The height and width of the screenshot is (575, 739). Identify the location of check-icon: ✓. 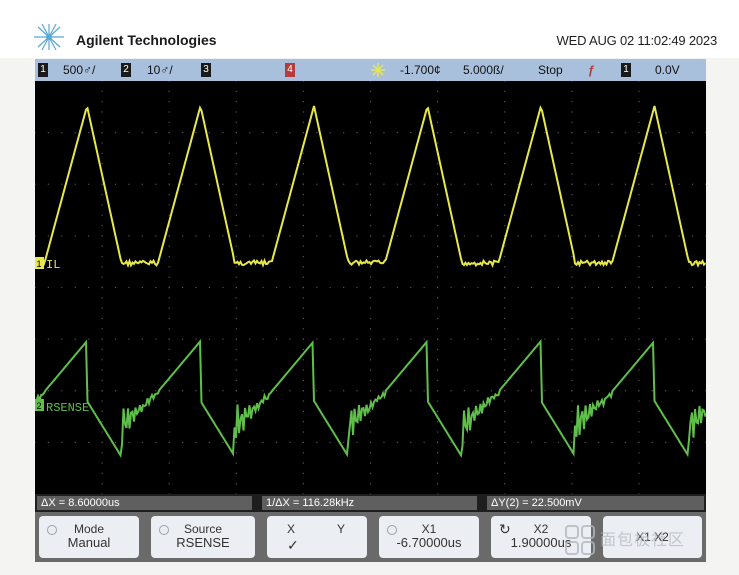
(293, 545).